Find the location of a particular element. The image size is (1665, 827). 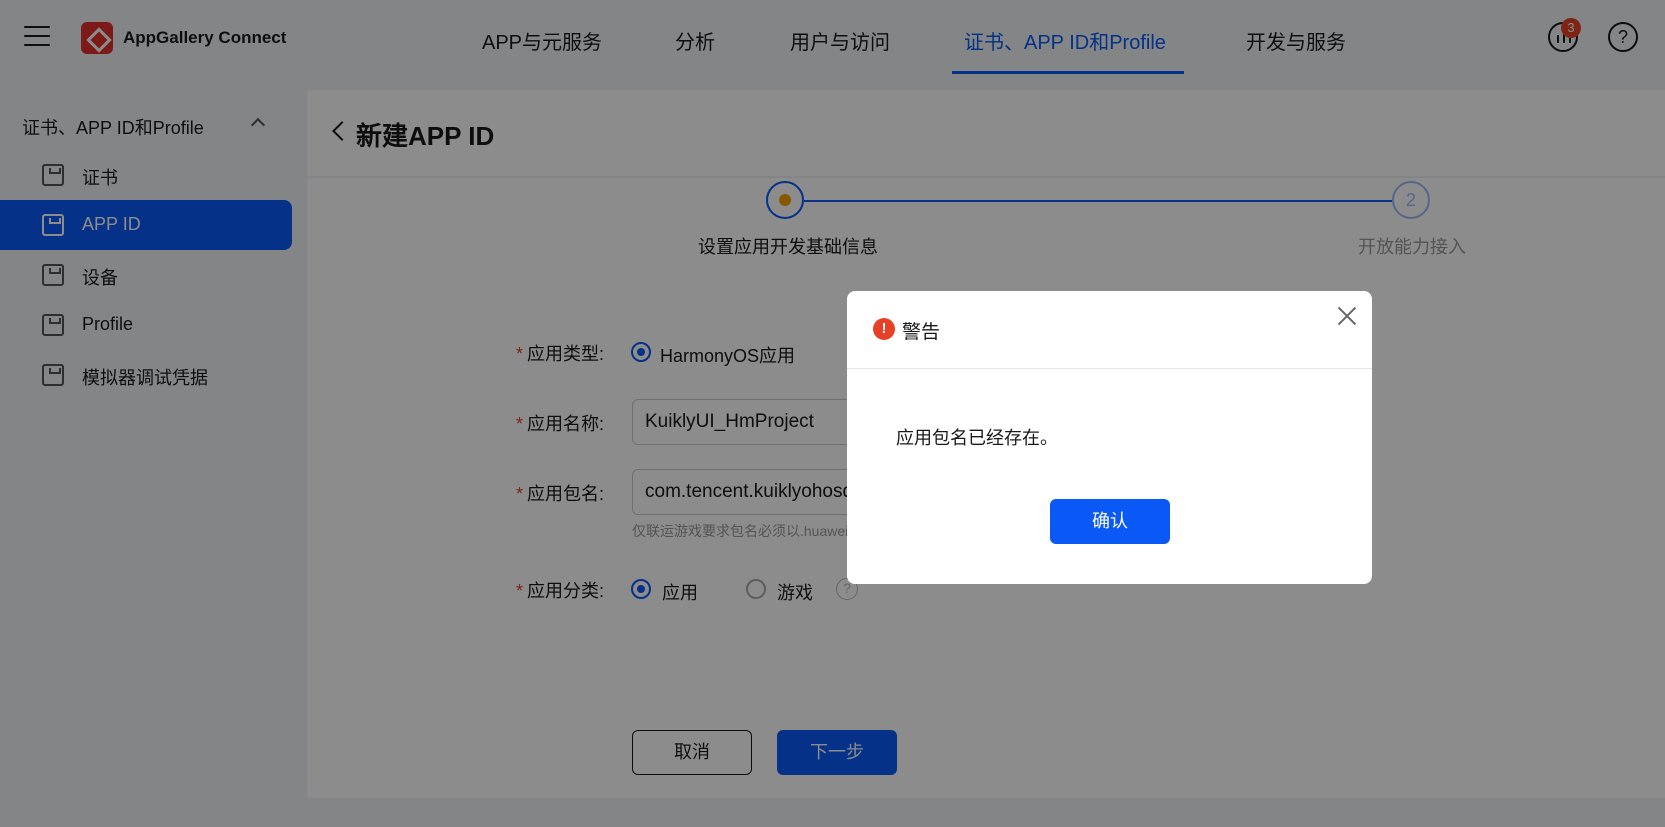

close-icon is located at coordinates (1347, 316).